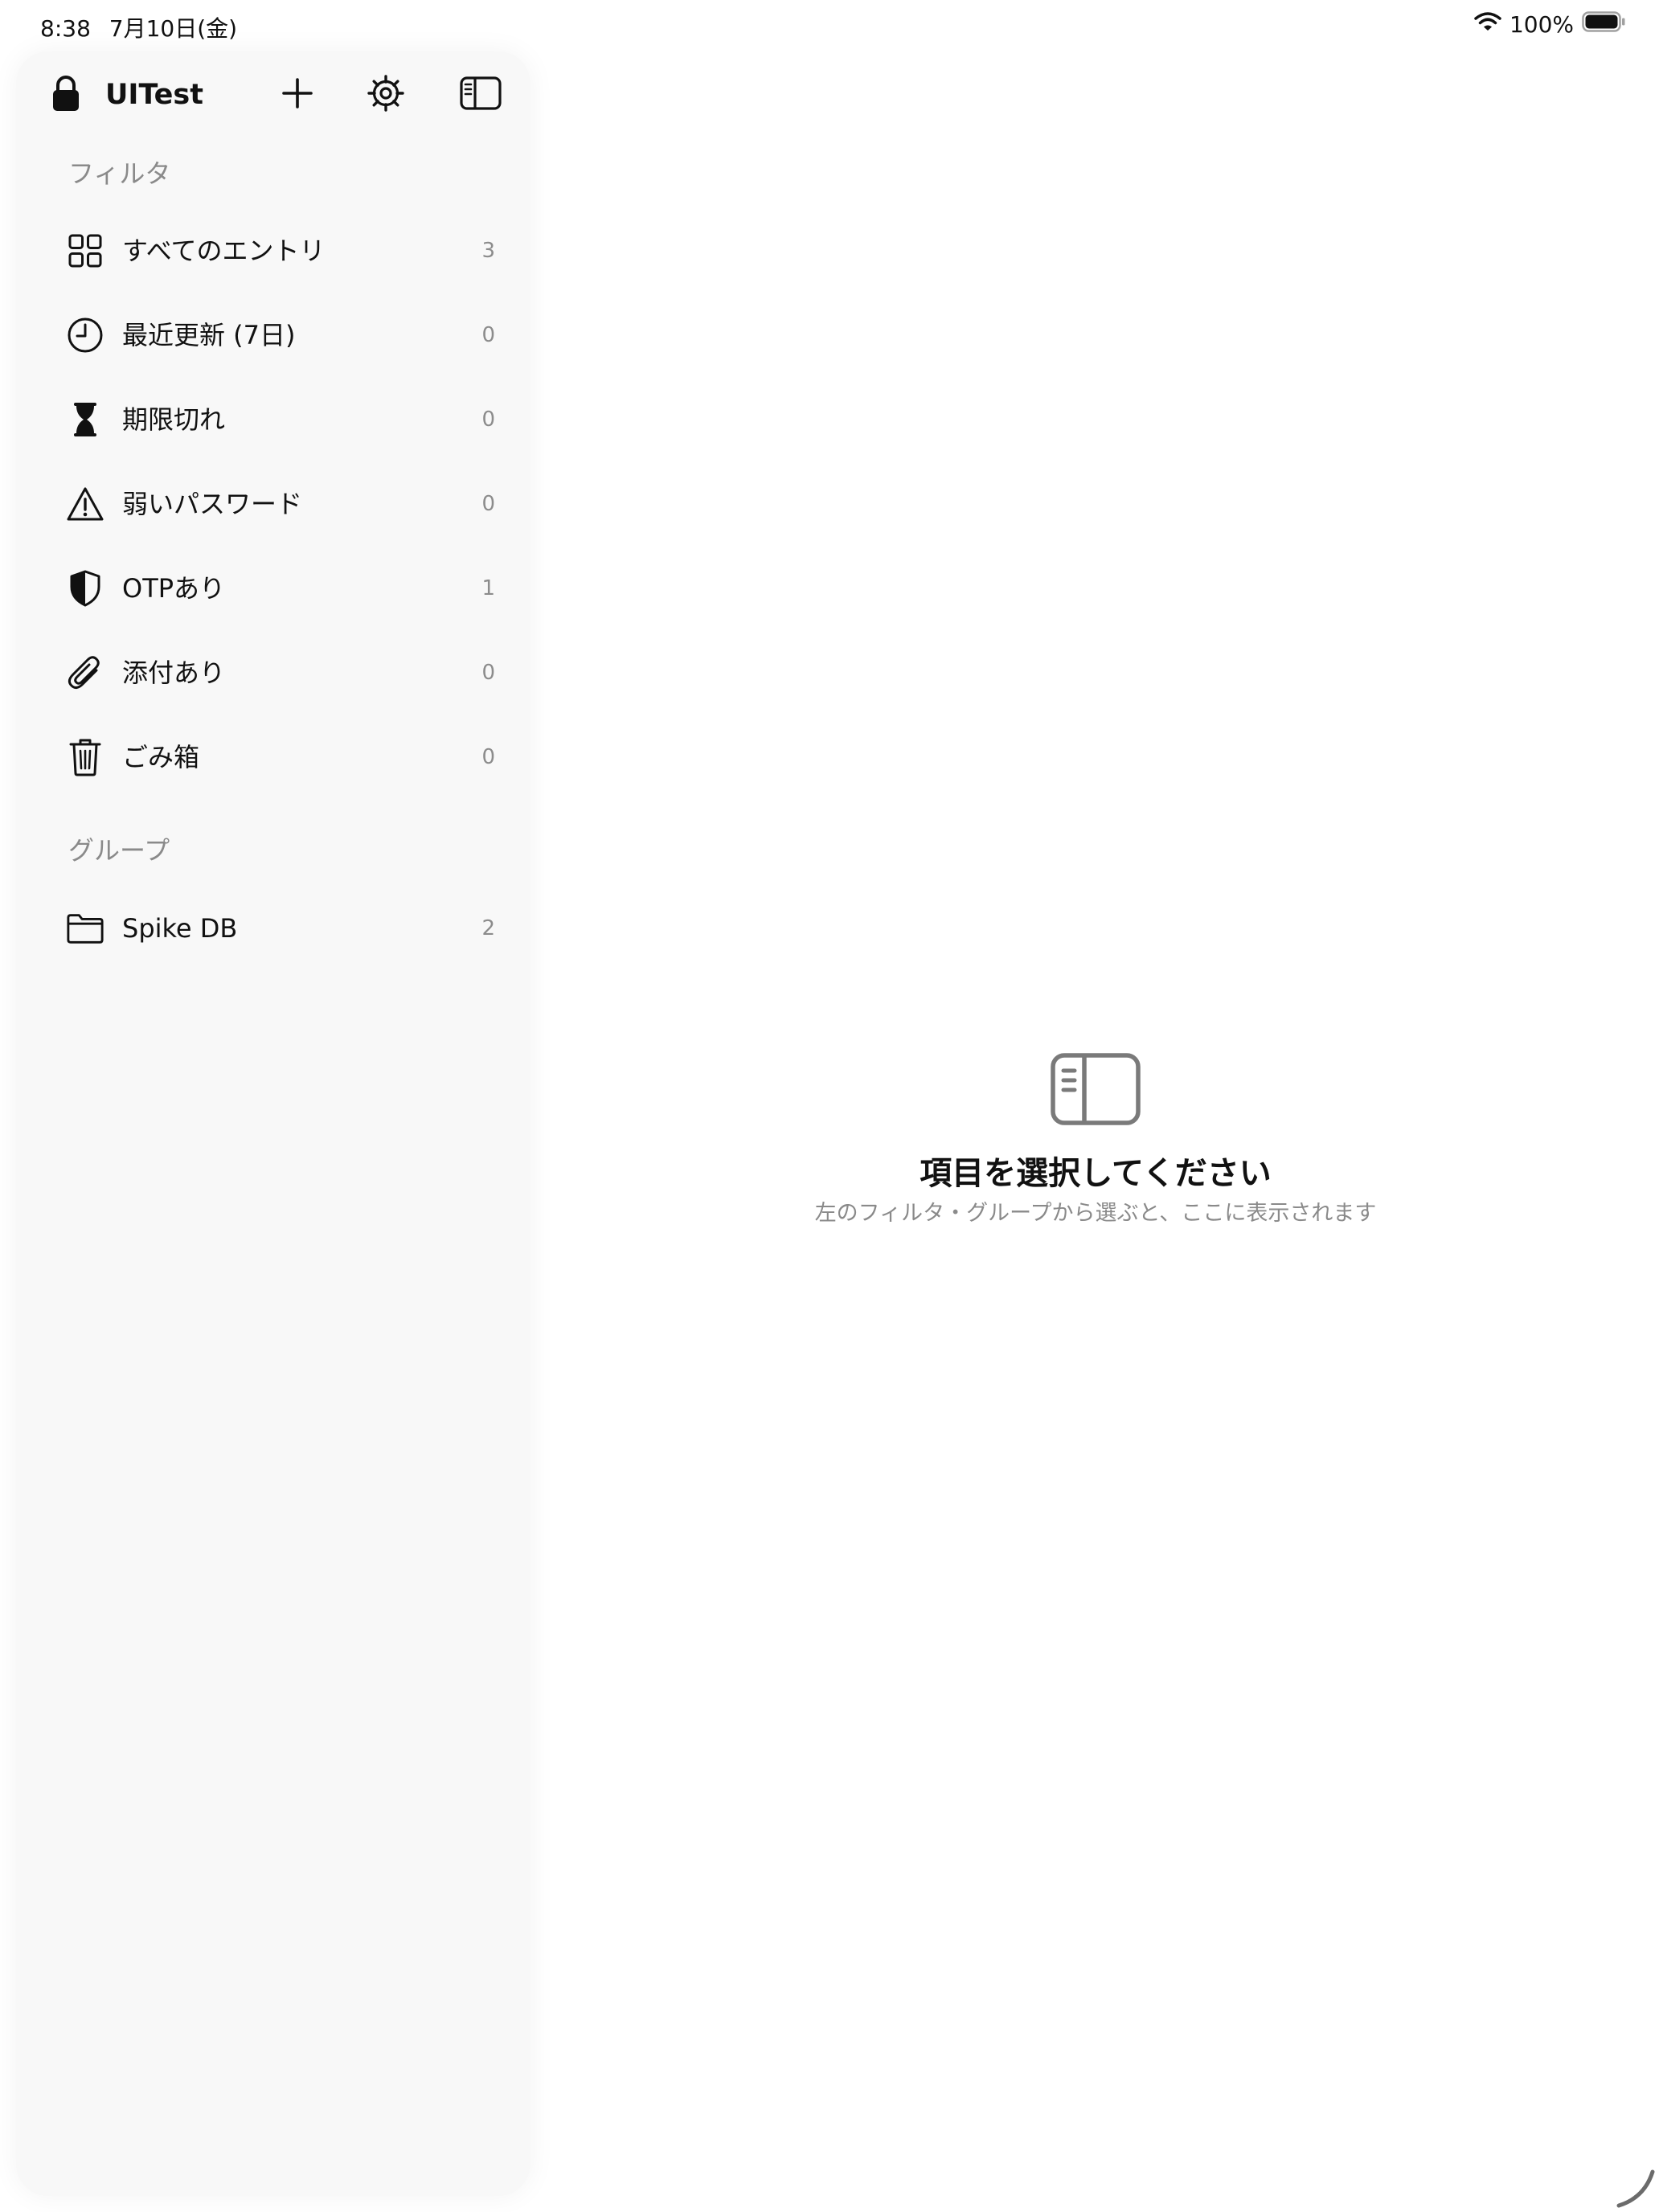 The image size is (1659, 2212). What do you see at coordinates (85, 504) in the screenshot?
I see `warning-icon` at bounding box center [85, 504].